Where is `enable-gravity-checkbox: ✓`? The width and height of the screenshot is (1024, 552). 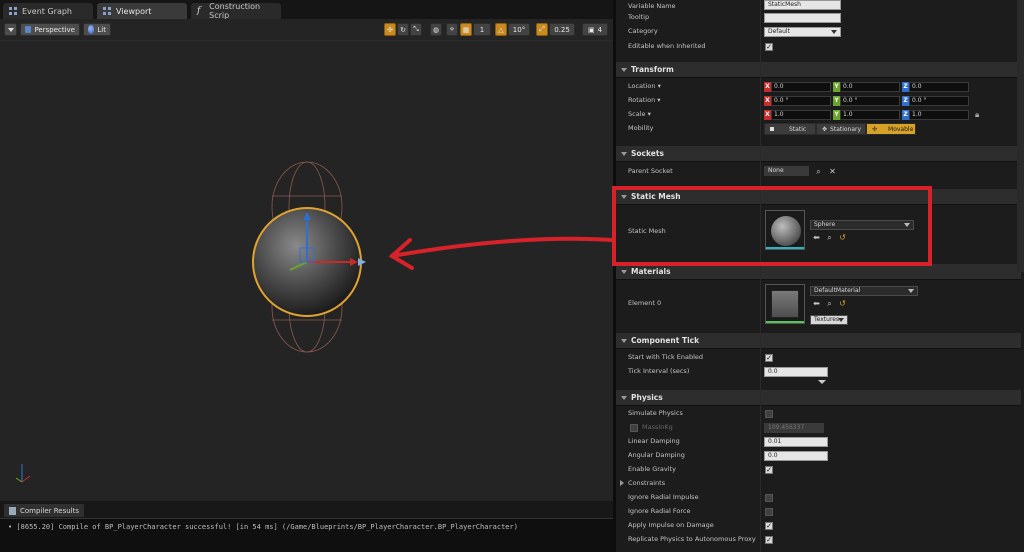
enable-gravity-checkbox: ✓ is located at coordinates (769, 470).